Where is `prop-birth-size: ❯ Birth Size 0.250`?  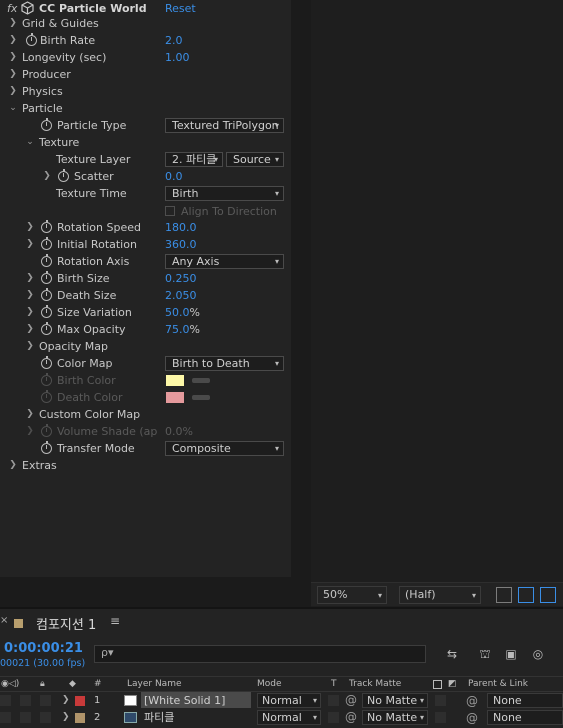 prop-birth-size: ❯ Birth Size 0.250 is located at coordinates (145, 278).